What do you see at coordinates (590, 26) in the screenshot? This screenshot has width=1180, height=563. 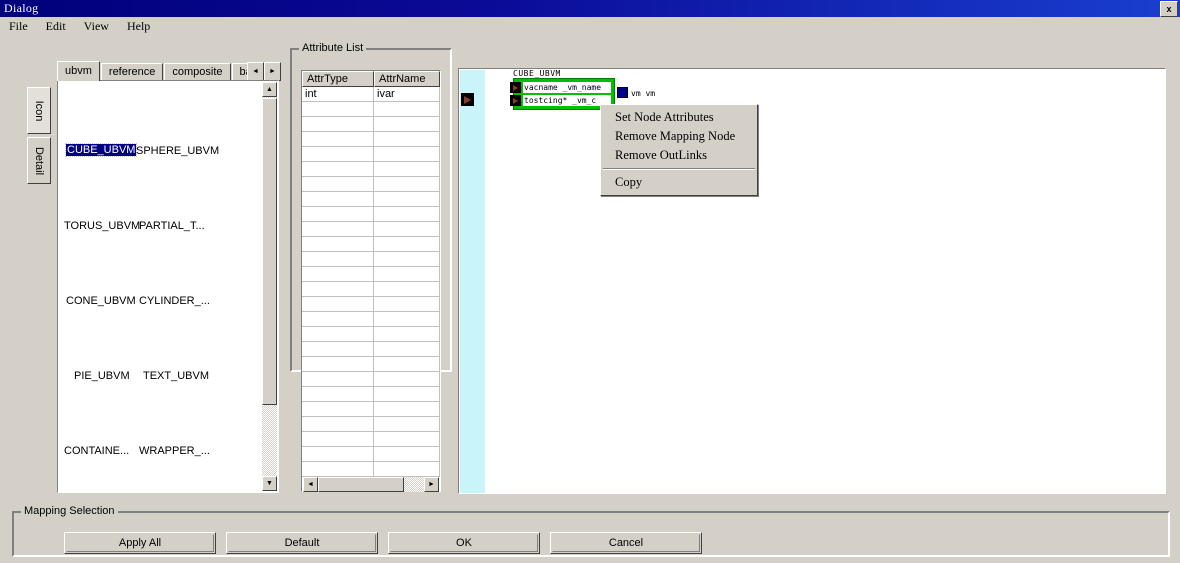 I see `menu-bar: File Edit View Help` at bounding box center [590, 26].